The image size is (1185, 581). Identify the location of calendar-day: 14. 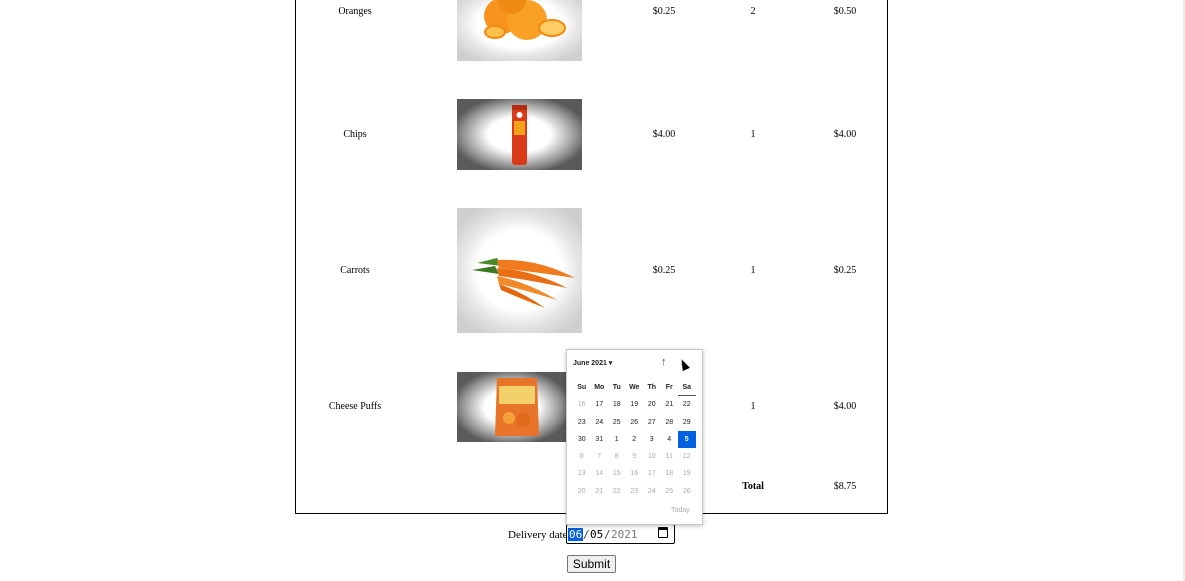
(600, 473).